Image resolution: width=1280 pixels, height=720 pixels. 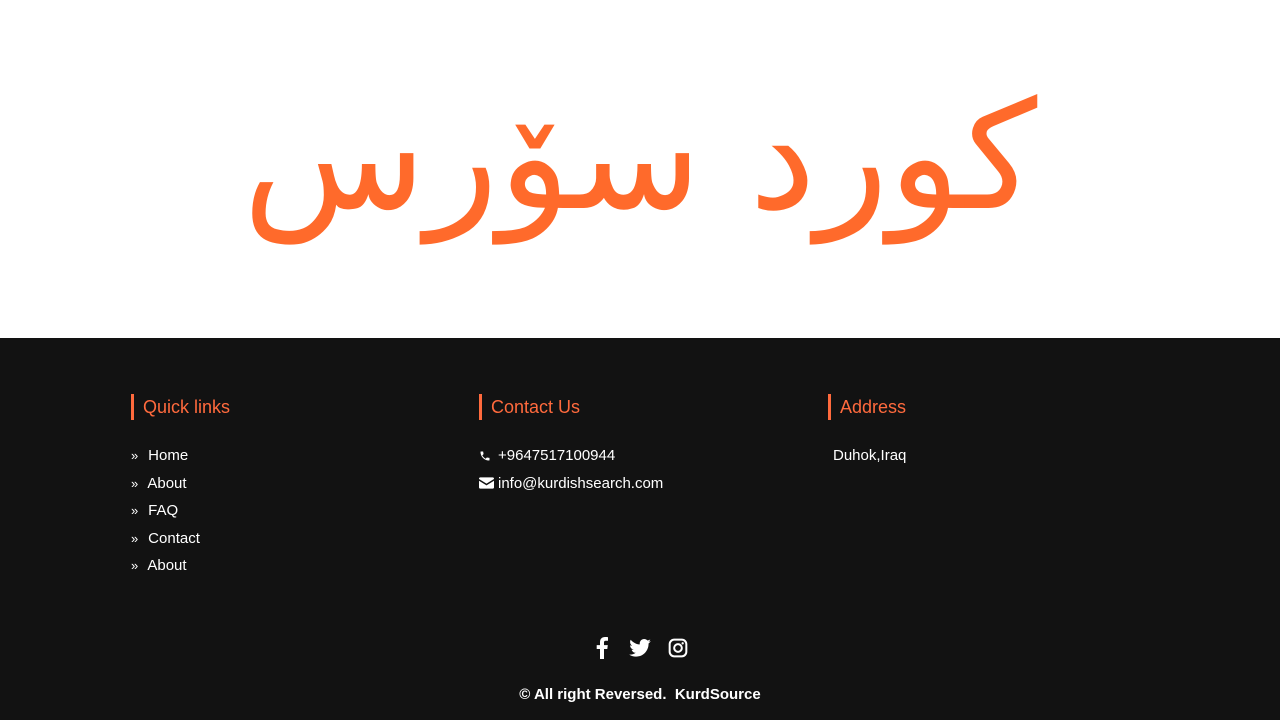 I want to click on address-text: Duhok,Iraq, so click(x=870, y=455).